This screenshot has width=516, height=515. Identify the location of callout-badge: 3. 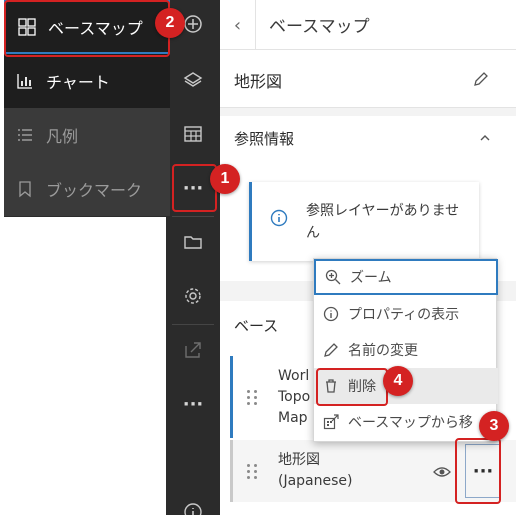
(494, 426).